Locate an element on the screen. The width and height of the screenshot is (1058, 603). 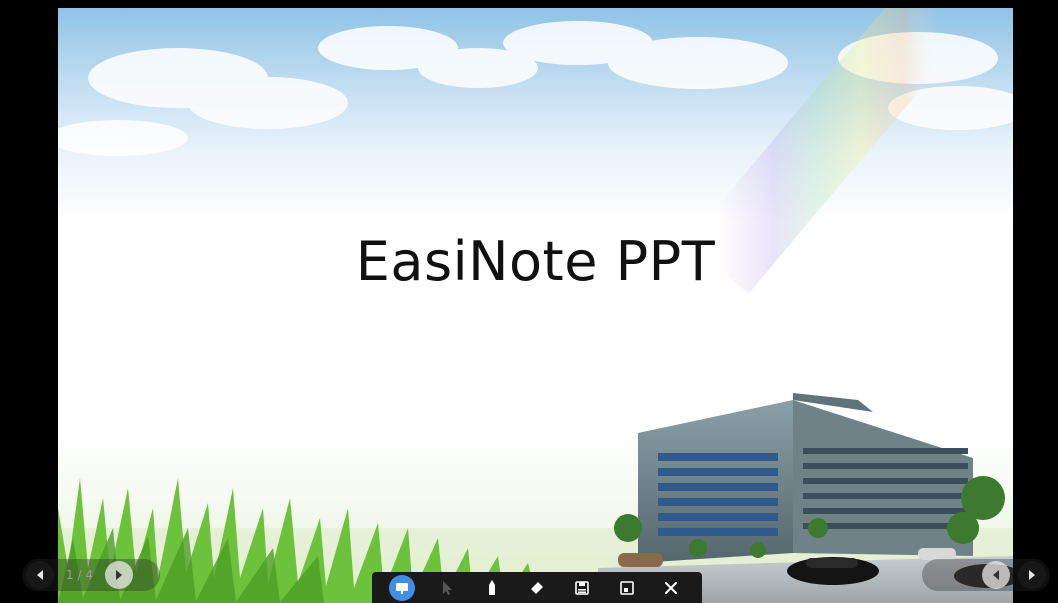
save-button is located at coordinates (582, 588).